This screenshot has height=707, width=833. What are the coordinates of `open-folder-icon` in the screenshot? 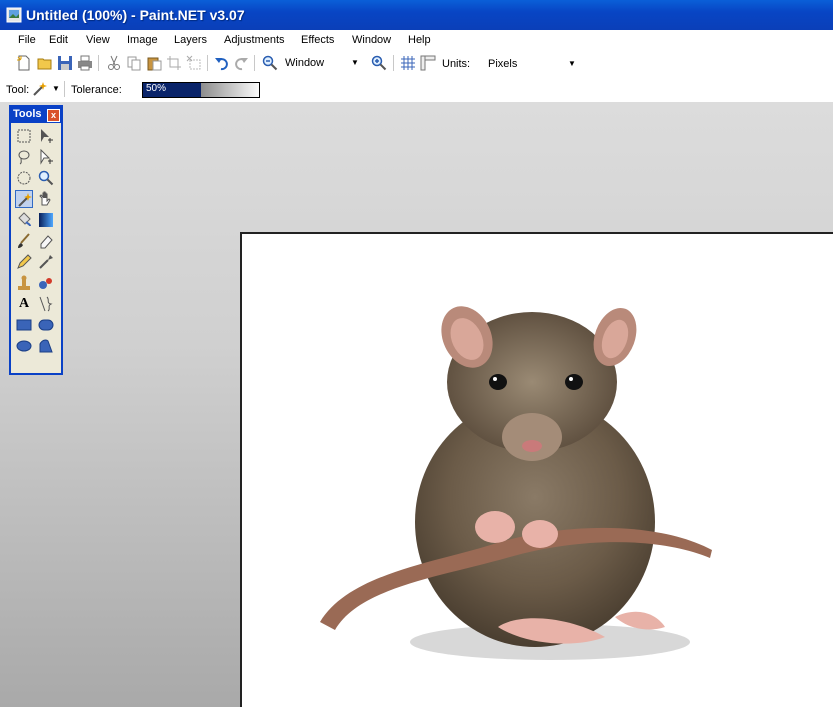 It's located at (45, 63).